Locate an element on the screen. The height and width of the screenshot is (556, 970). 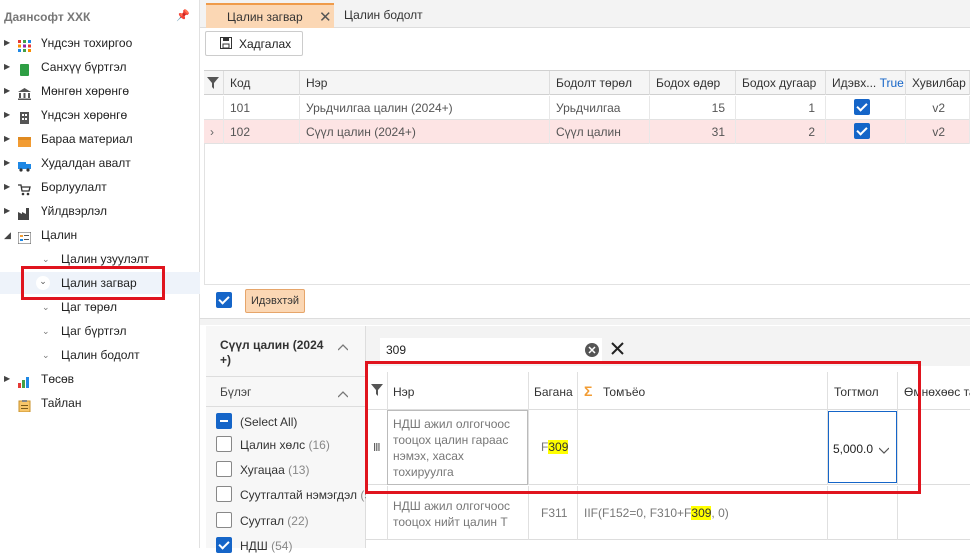
sidebar-item-time-record: ⌄ Цаг бүртгэл is located at coordinates (100, 331).